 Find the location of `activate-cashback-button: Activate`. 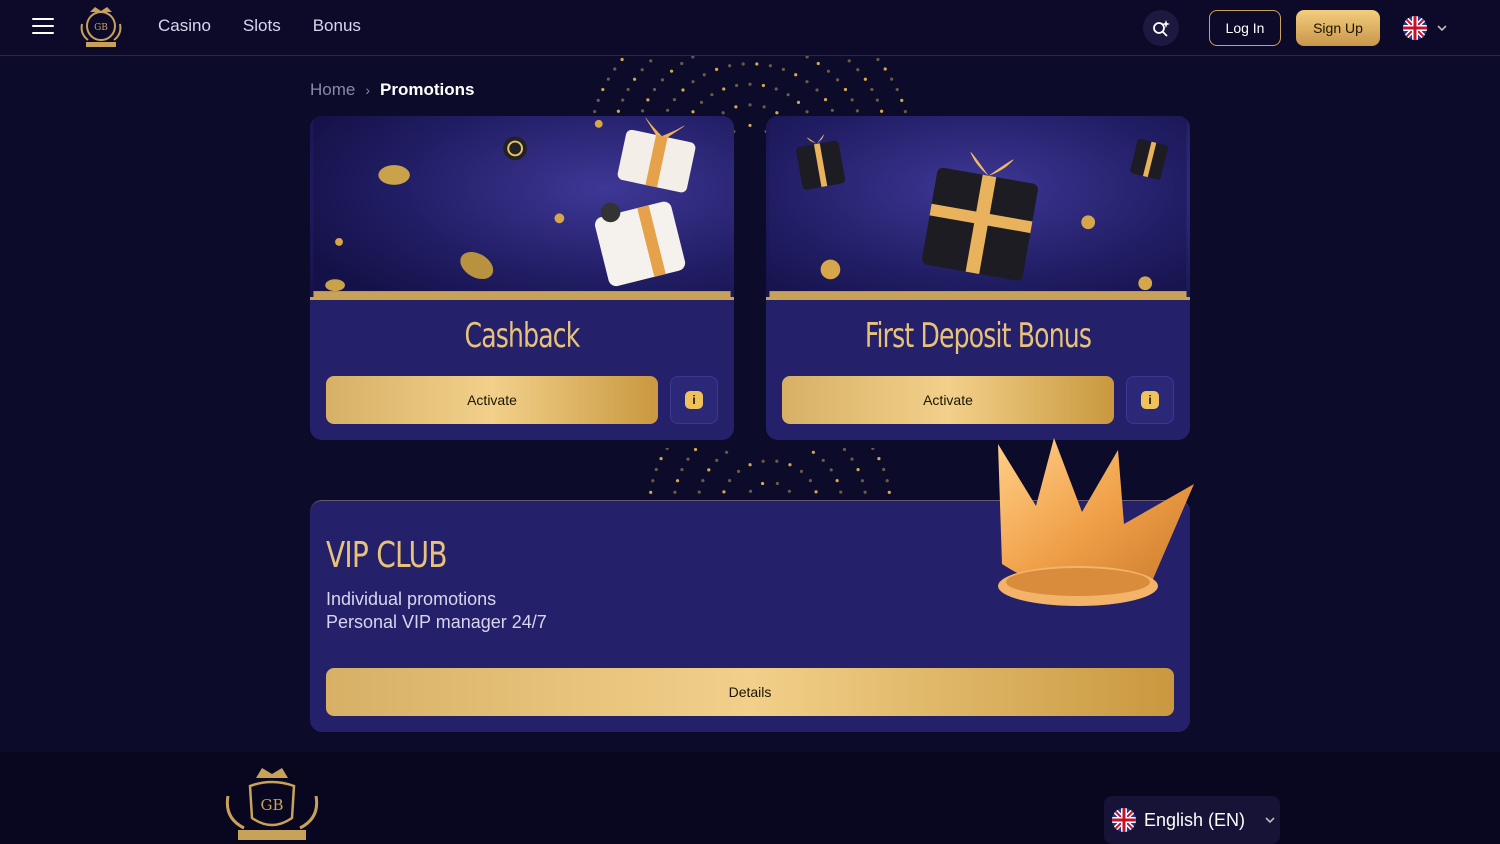

activate-cashback-button: Activate is located at coordinates (492, 400).